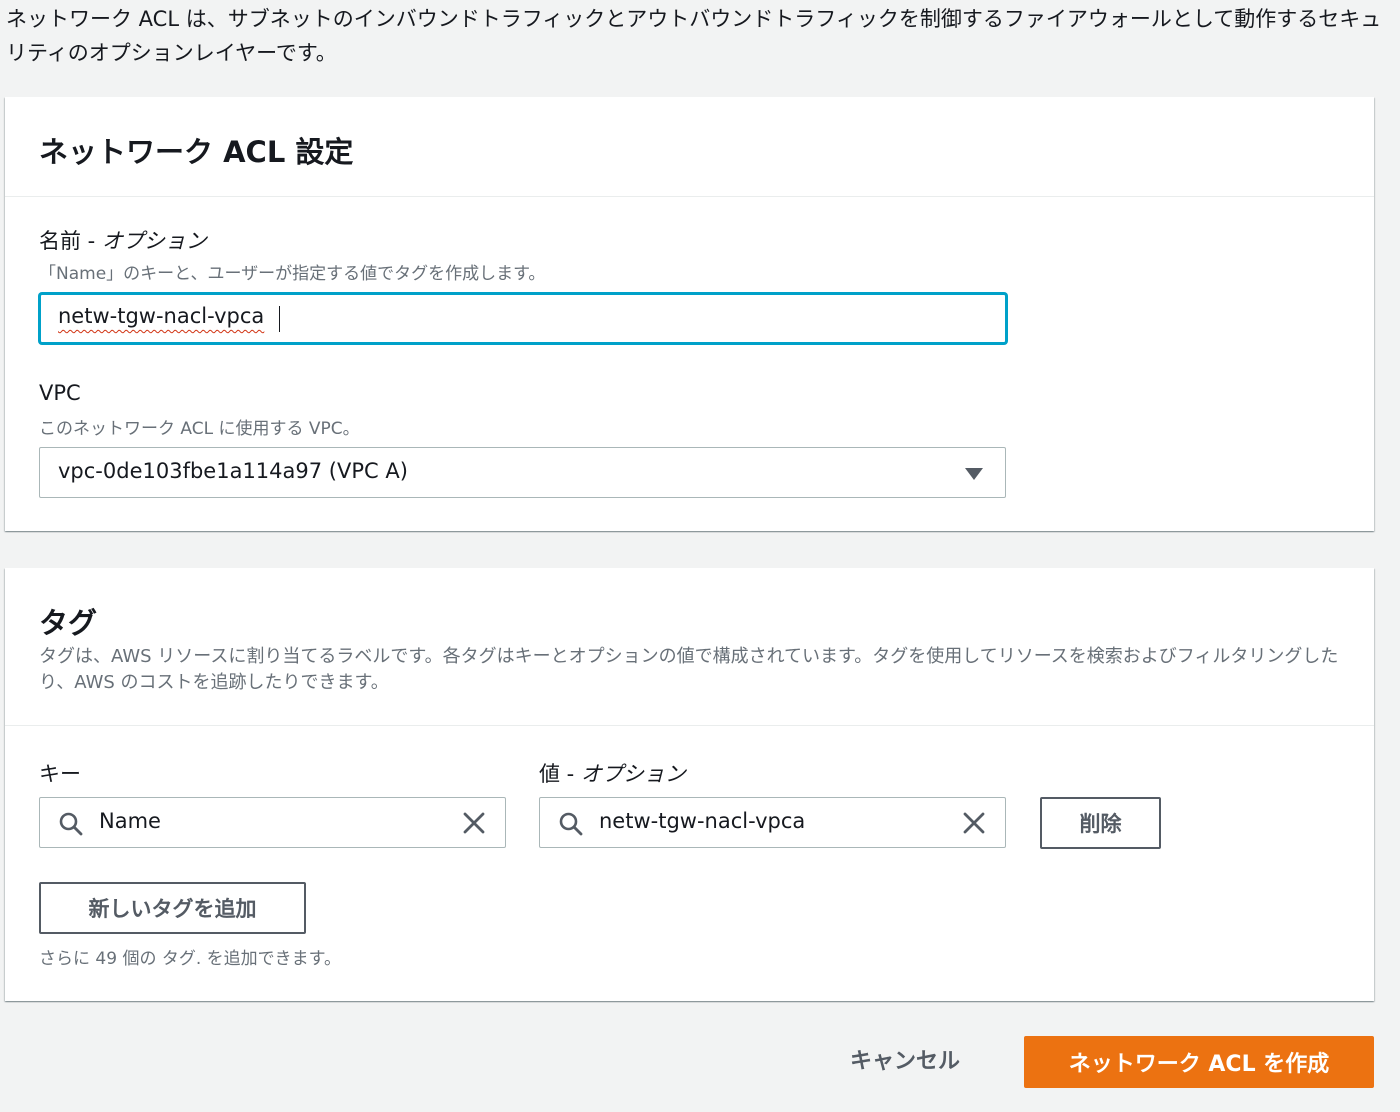 The image size is (1400, 1112). Describe the element at coordinates (1100, 823) in the screenshot. I see `remove-tag-button: 削除` at that location.